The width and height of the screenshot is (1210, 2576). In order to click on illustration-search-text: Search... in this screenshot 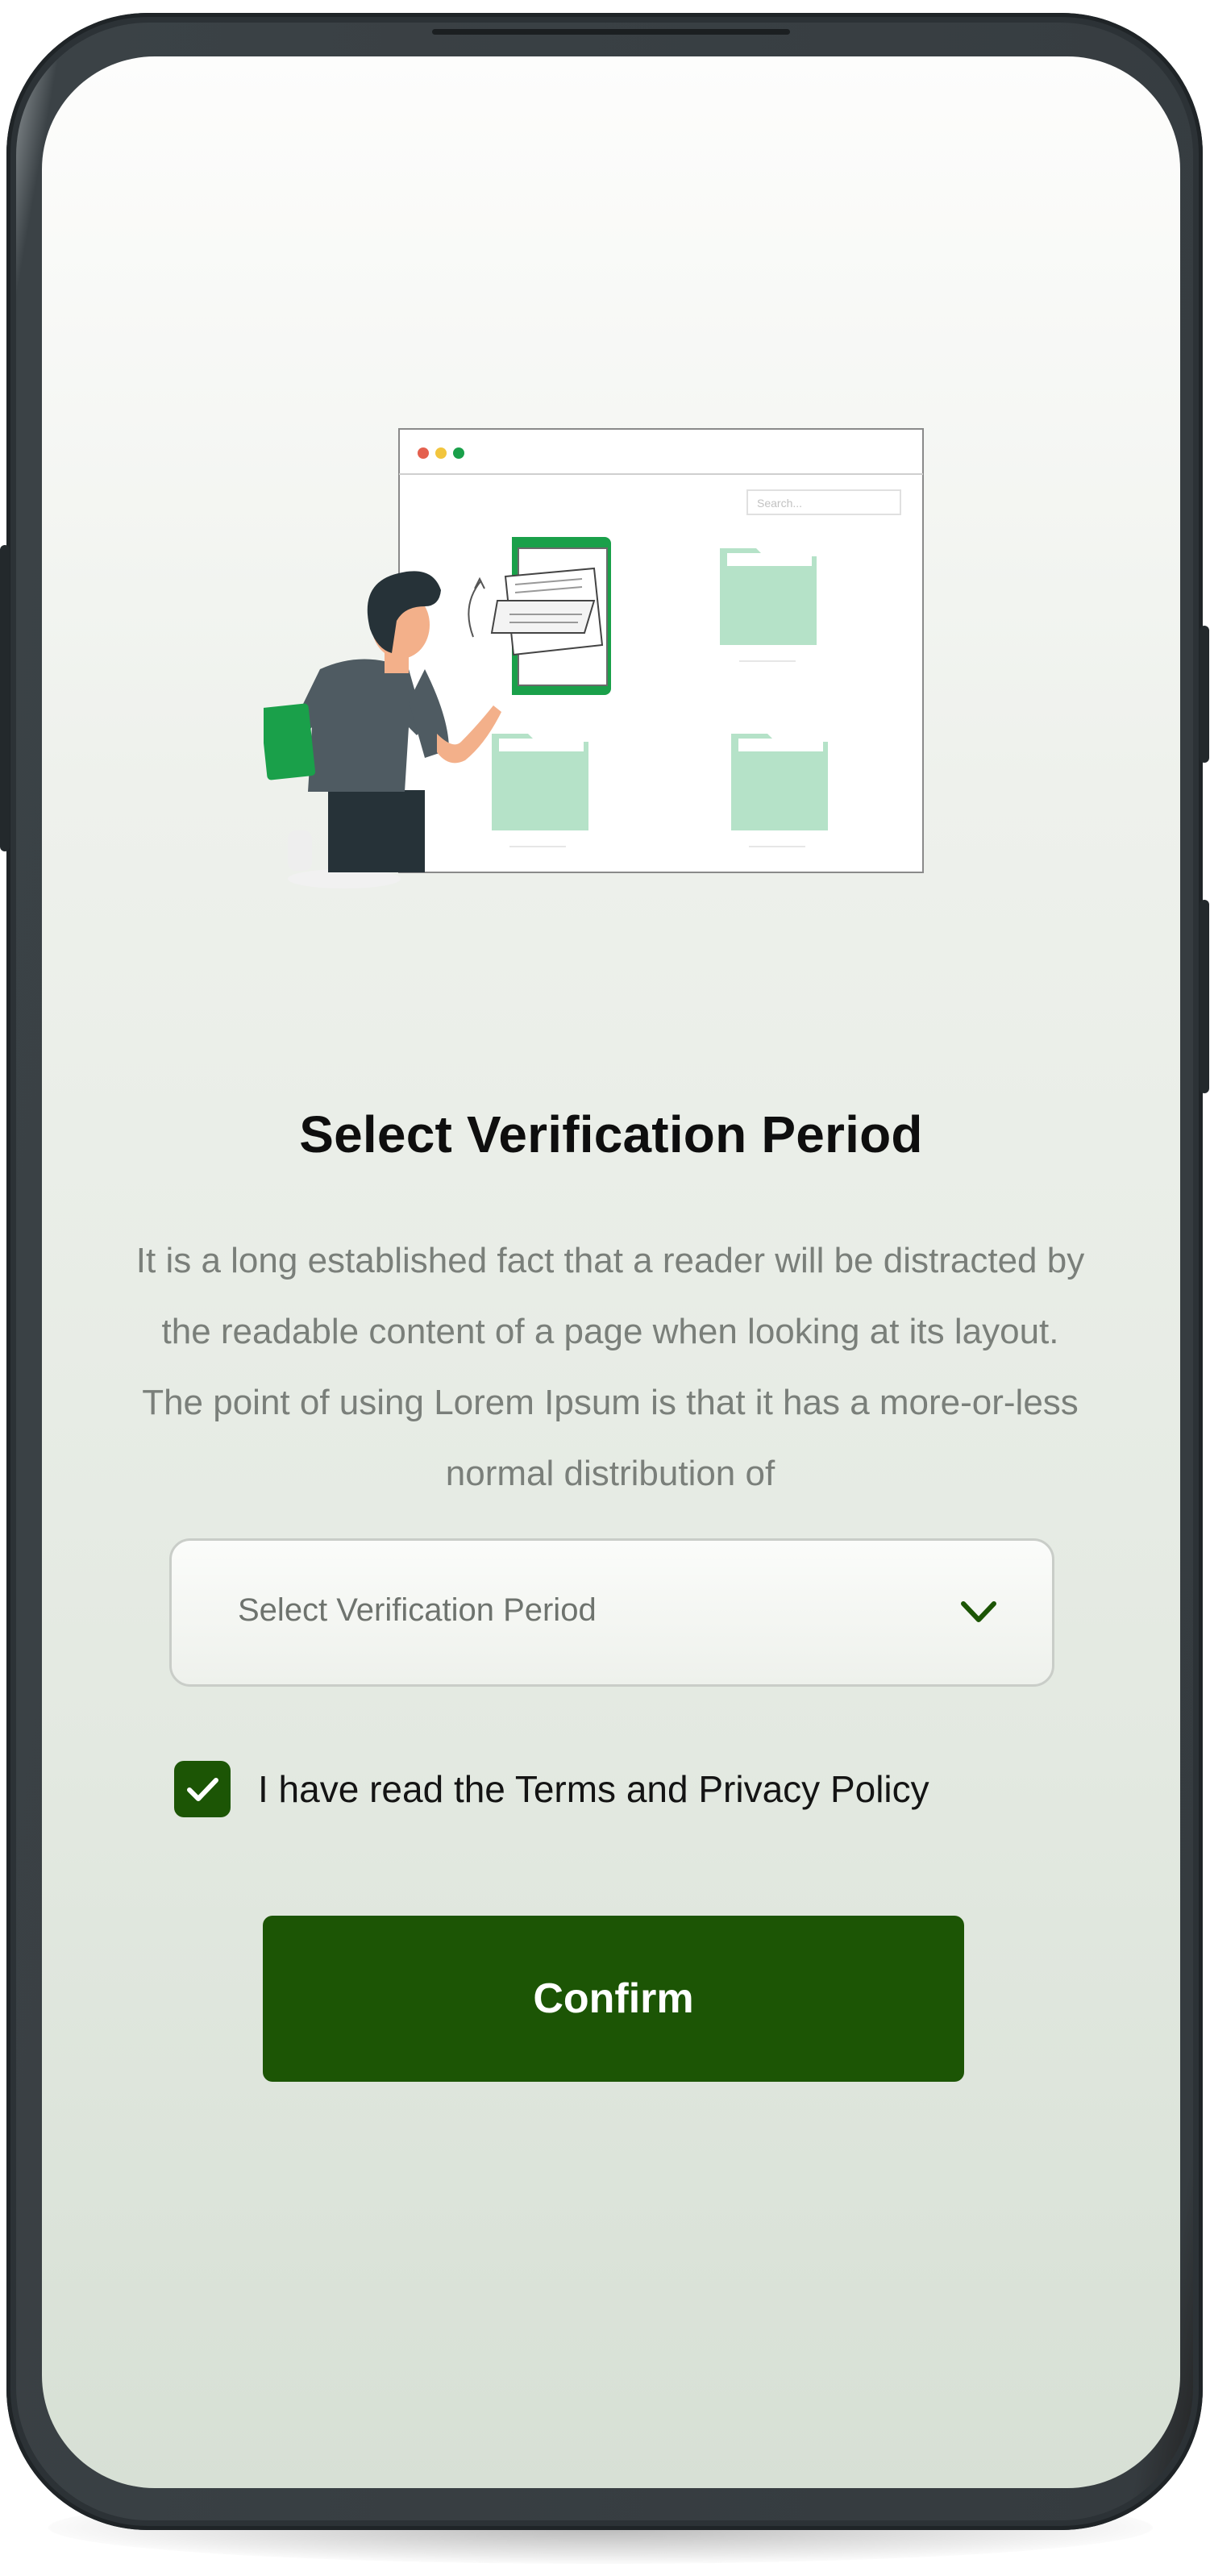, I will do `click(779, 503)`.